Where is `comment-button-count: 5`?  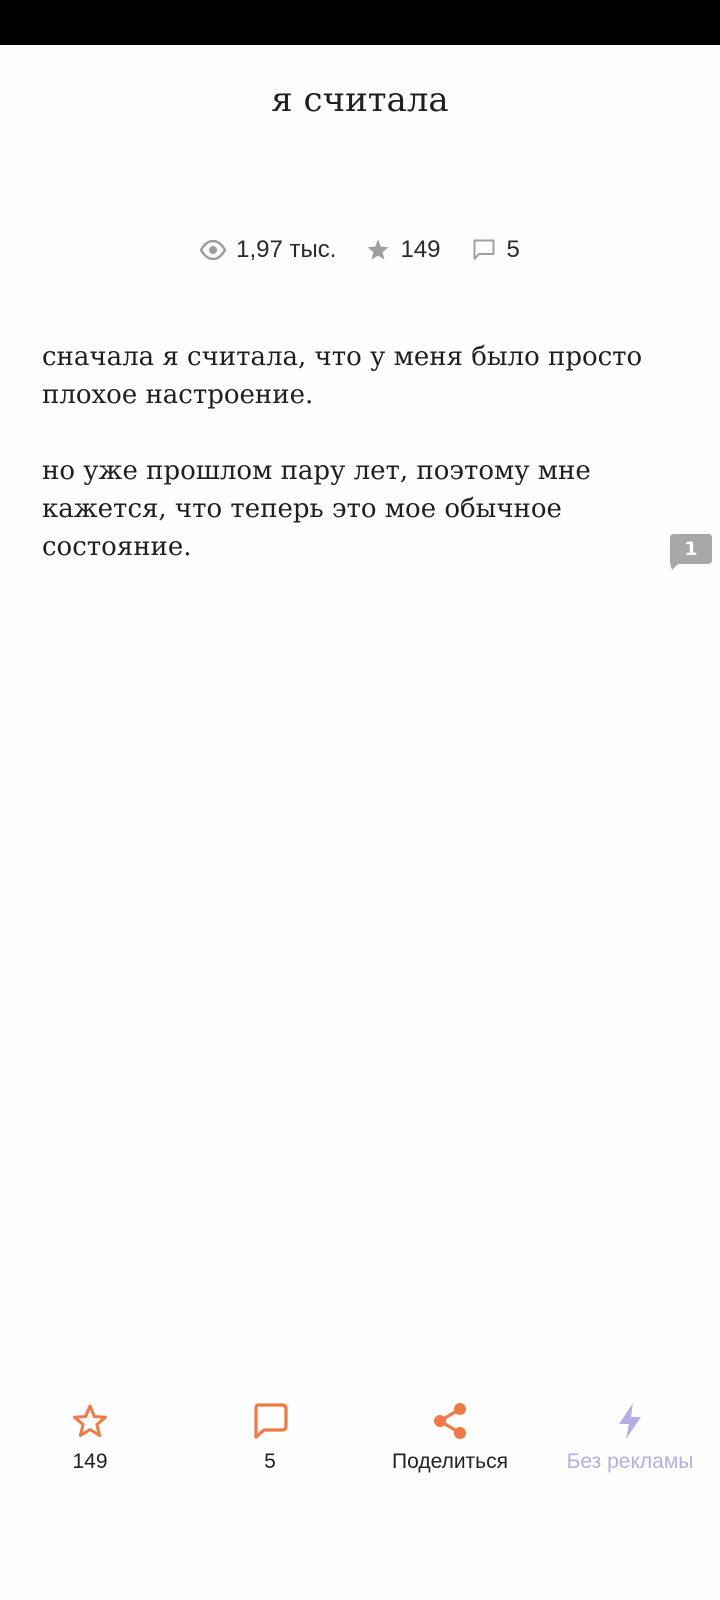 comment-button-count: 5 is located at coordinates (270, 1461).